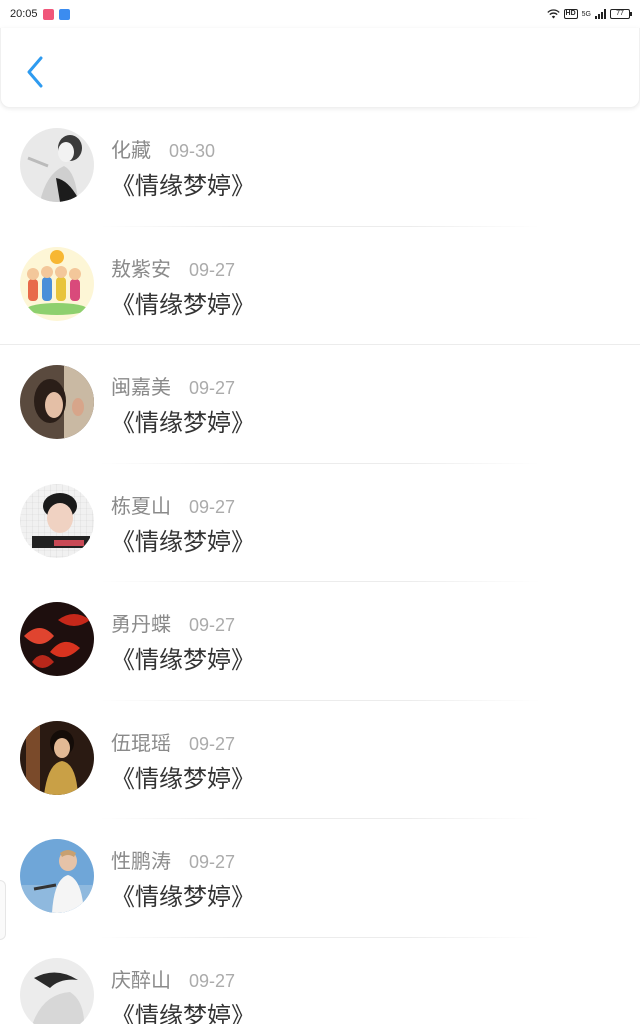 The image size is (640, 1024). What do you see at coordinates (24, 14) in the screenshot?
I see `status-time: 20:05` at bounding box center [24, 14].